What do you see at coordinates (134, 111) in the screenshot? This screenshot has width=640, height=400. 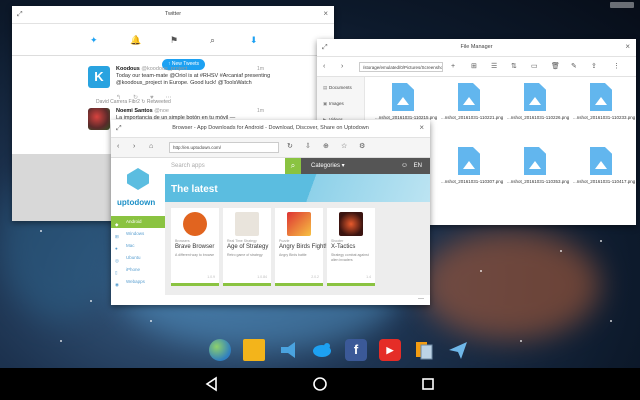 I see `tweet-author: Noemi Santos` at bounding box center [134, 111].